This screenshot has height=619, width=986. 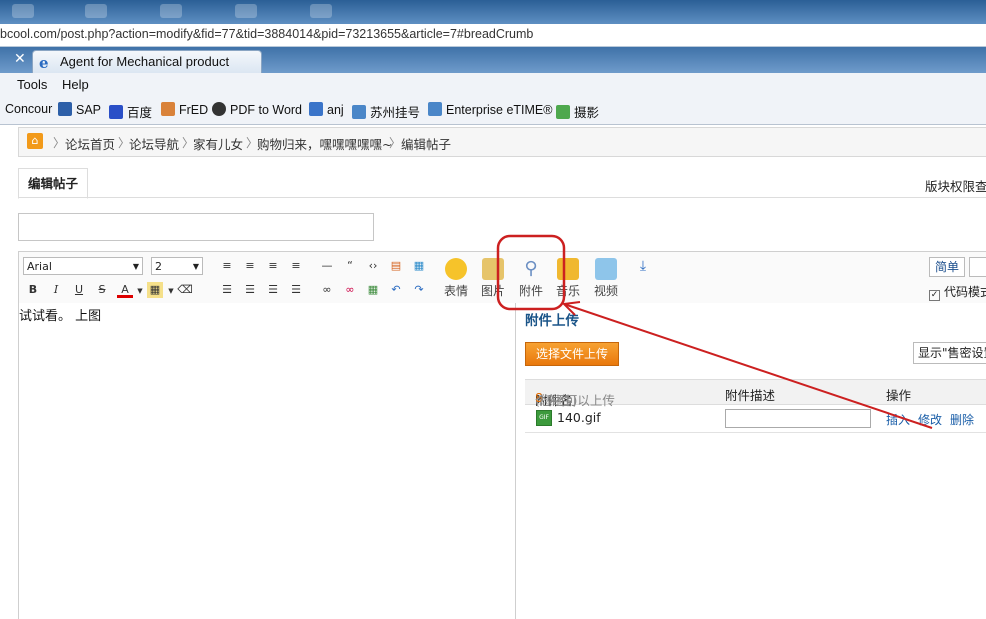 What do you see at coordinates (493, 269) in the screenshot?
I see `image-icon` at bounding box center [493, 269].